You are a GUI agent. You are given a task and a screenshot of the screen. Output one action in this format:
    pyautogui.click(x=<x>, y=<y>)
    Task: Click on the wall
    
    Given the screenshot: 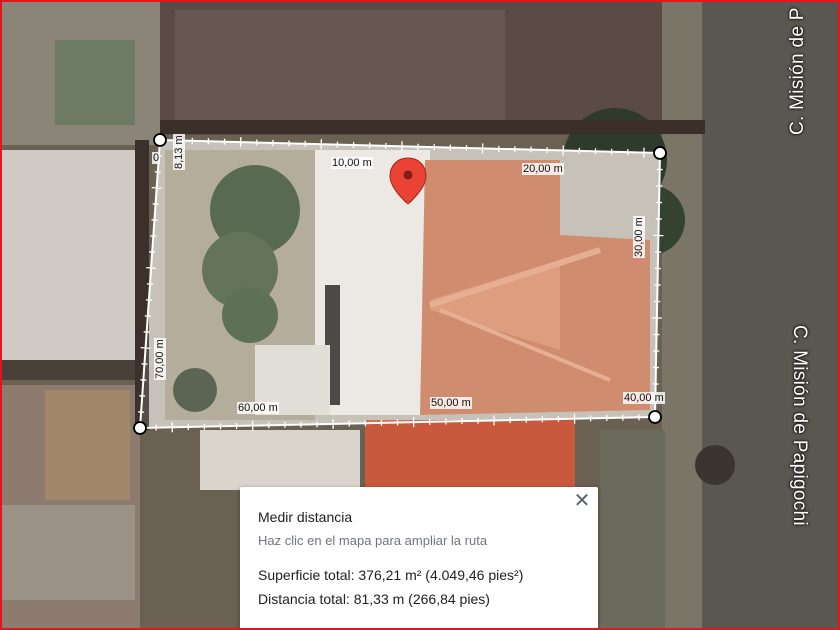 What is the action you would take?
    pyautogui.click(x=432, y=127)
    